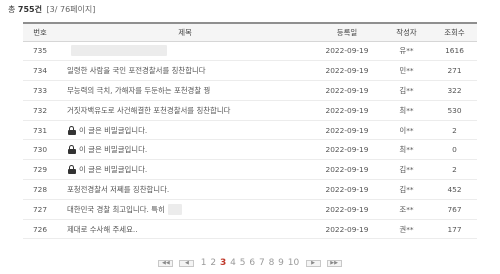 This screenshot has height=274, width=500. Describe the element at coordinates (166, 263) in the screenshot. I see `first-page-button: ◀◀` at that location.